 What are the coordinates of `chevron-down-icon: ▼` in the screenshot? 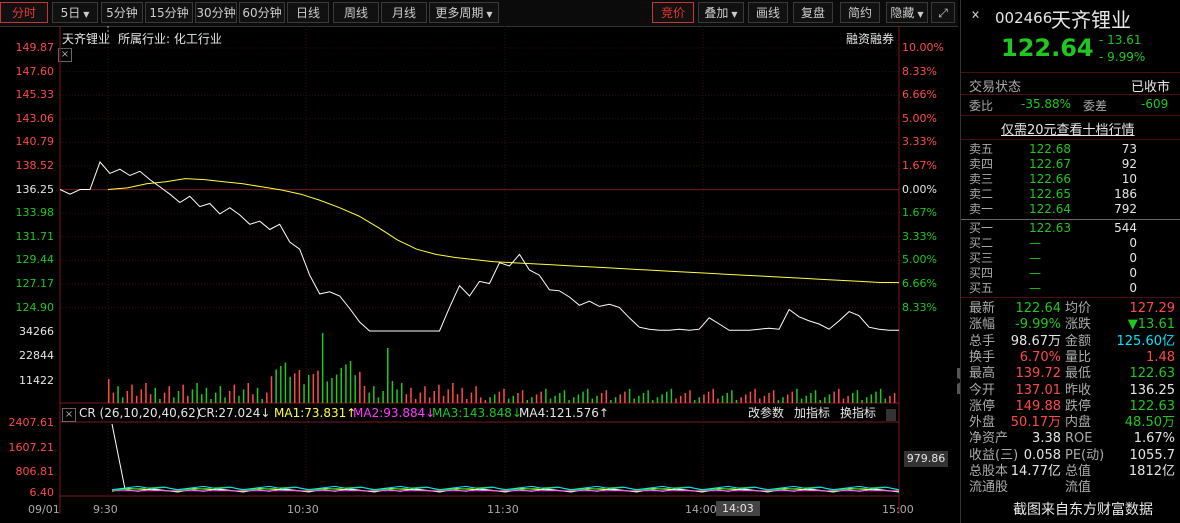 It's located at (920, 14).